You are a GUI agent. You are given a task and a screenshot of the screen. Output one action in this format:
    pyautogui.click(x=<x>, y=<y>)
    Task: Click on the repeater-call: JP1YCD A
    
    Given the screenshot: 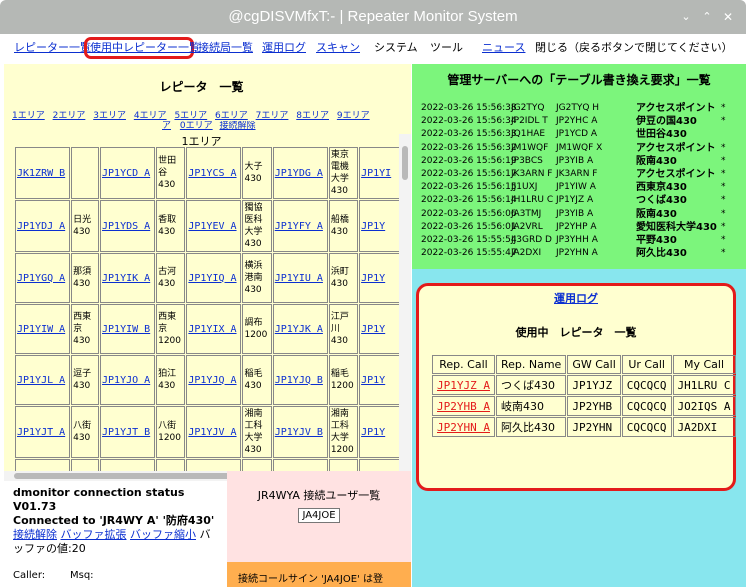 What is the action you would take?
    pyautogui.click(x=577, y=134)
    